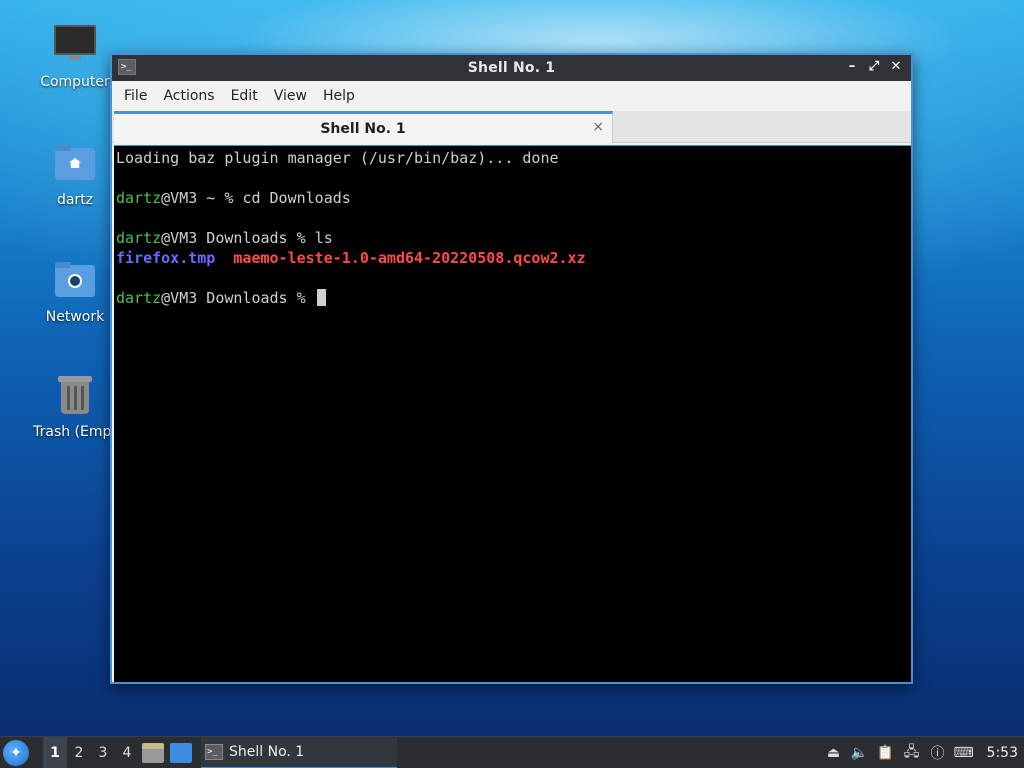  What do you see at coordinates (323, 238) in the screenshot?
I see `command-text: ls` at bounding box center [323, 238].